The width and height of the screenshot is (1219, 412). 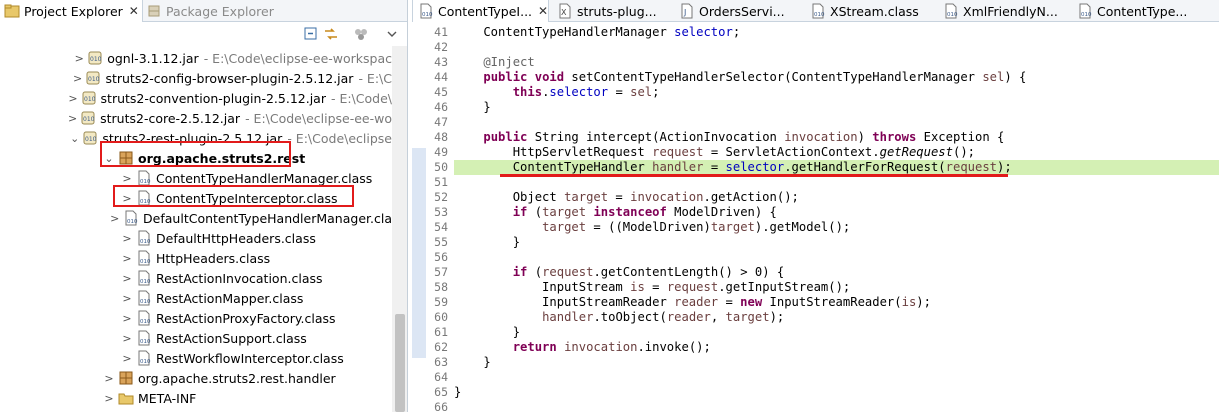 I want to click on code-line: ContentTypeHandlerManager selector;, so click(x=836, y=32).